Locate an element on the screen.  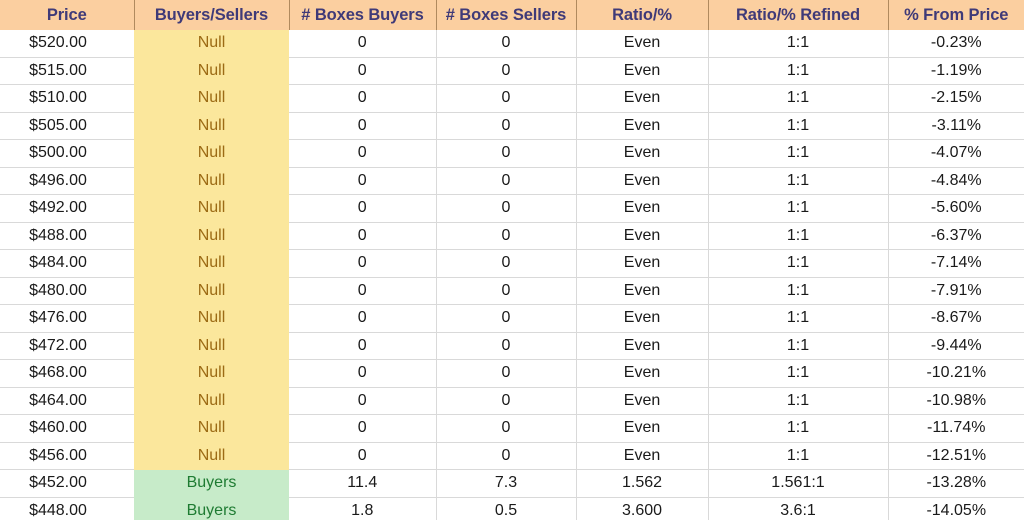
table-row: $500.00 Null 0 0 Even 1:1 -4.07% is located at coordinates (512, 153).